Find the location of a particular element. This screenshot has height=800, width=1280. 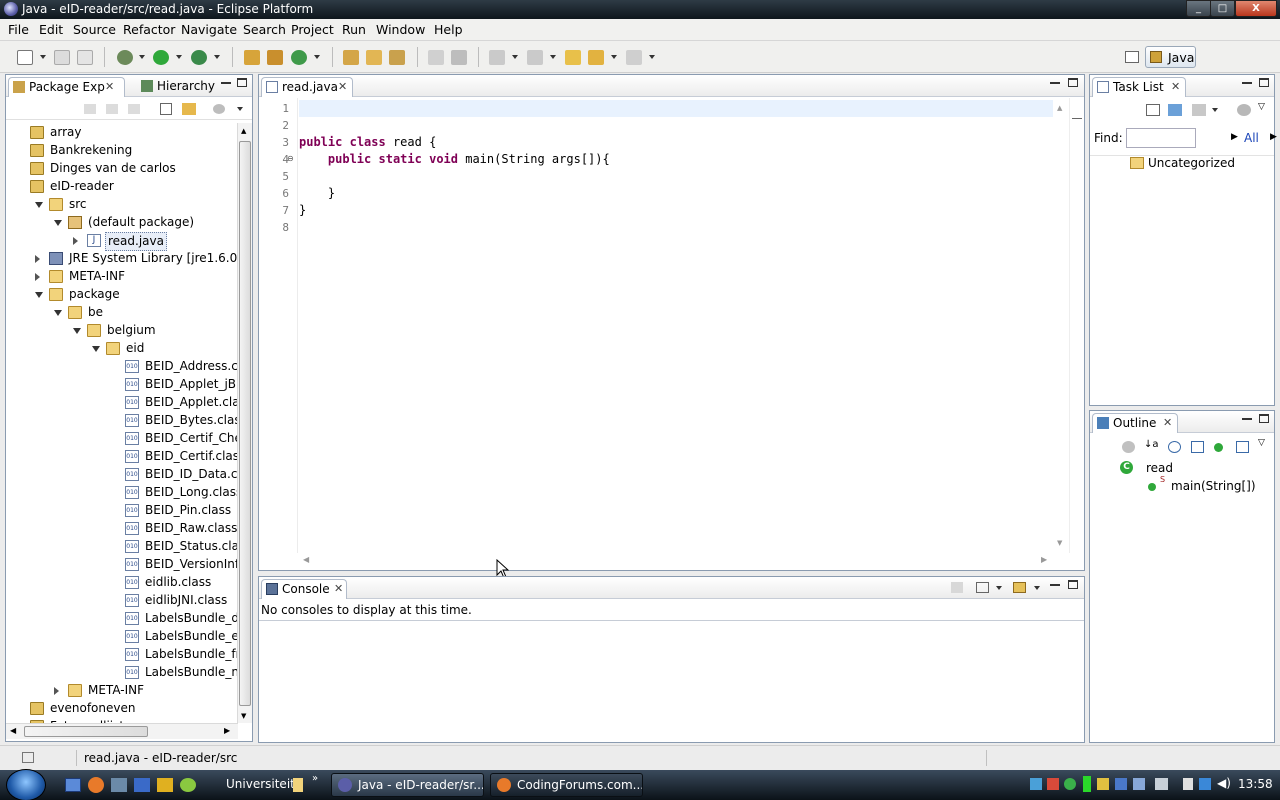

quicklaunch-overflow-icon: » is located at coordinates (315, 778).